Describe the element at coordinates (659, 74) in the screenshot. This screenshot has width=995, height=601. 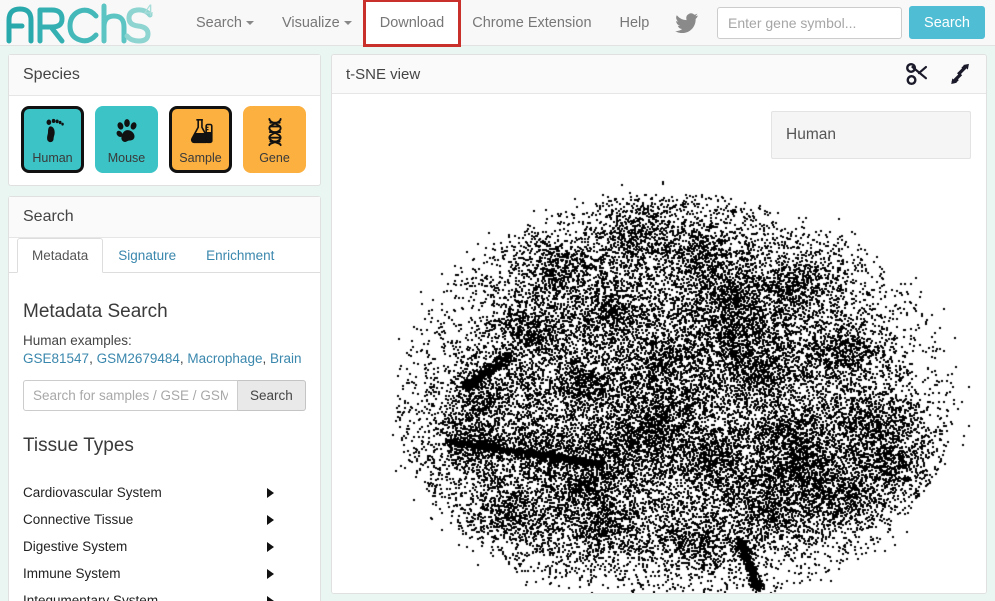
I see `tsne-panel-header: t-SNE view` at that location.